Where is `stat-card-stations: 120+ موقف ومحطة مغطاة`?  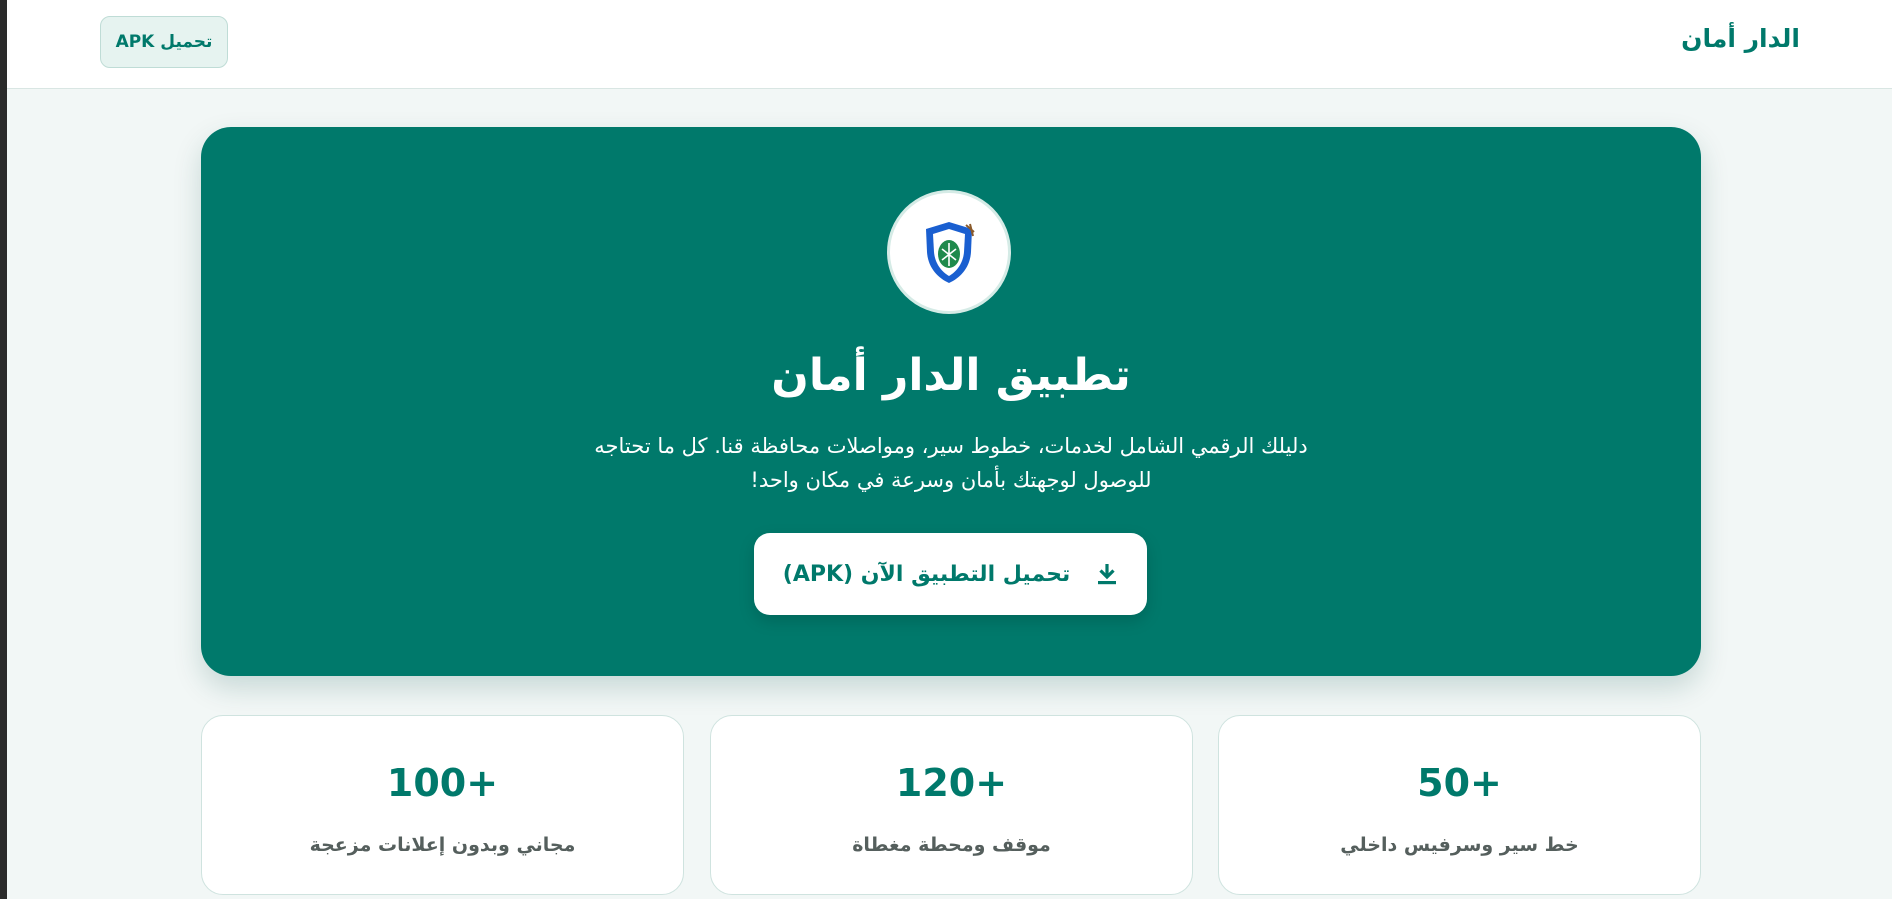 stat-card-stations: 120+ موقف ومحطة مغطاة is located at coordinates (951, 805).